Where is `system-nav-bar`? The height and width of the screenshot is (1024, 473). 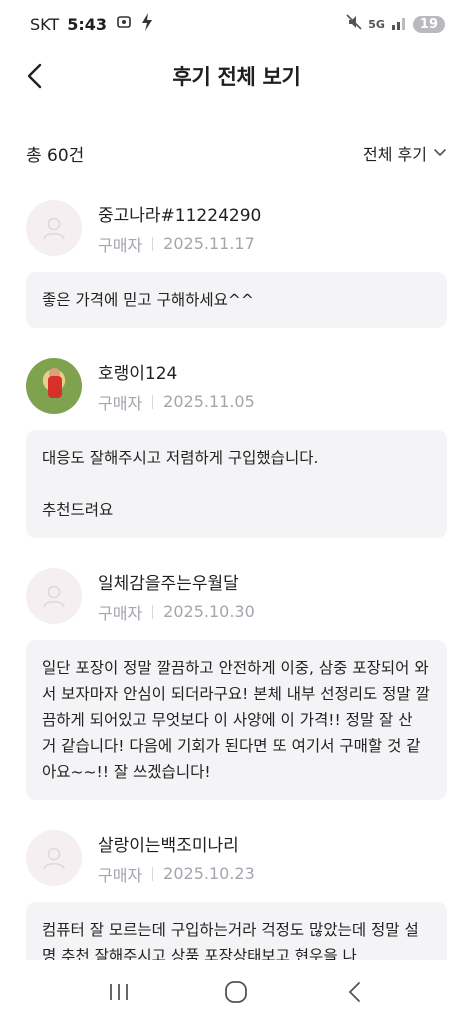
system-nav-bar is located at coordinates (236, 992).